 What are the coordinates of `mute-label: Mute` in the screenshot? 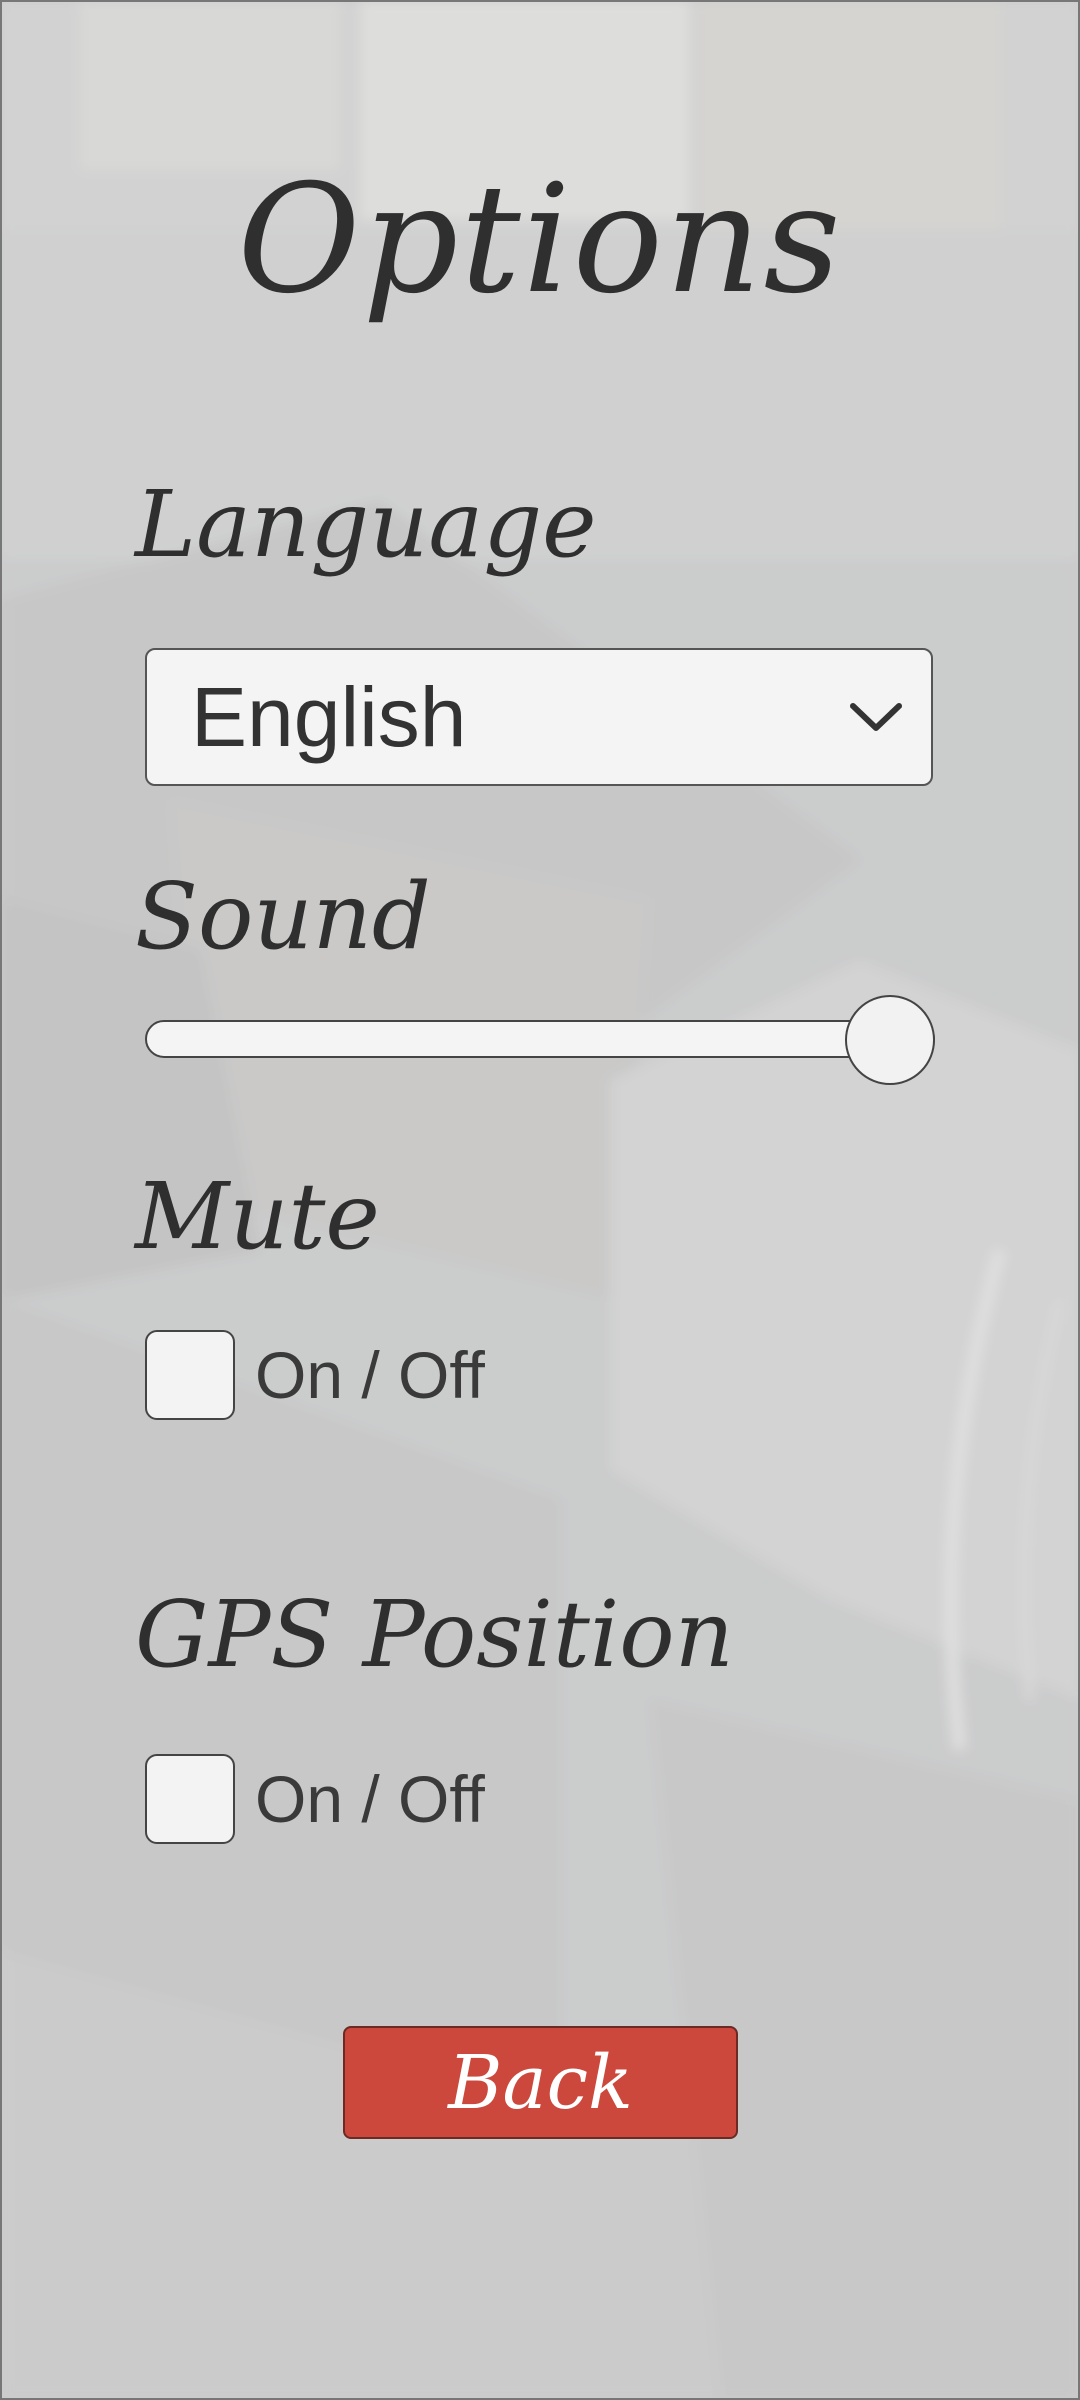 It's located at (257, 1216).